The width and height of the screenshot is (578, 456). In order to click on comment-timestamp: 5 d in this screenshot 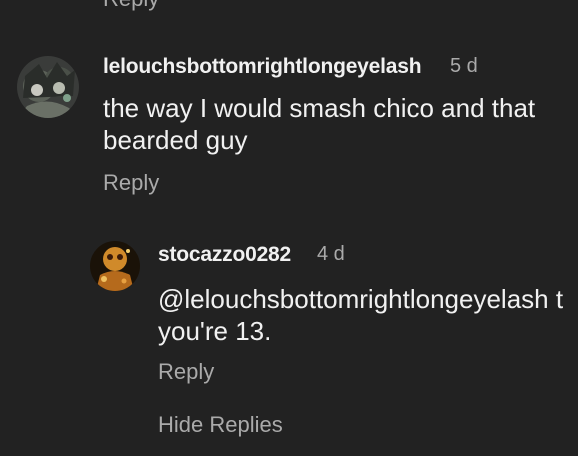, I will do `click(464, 66)`.